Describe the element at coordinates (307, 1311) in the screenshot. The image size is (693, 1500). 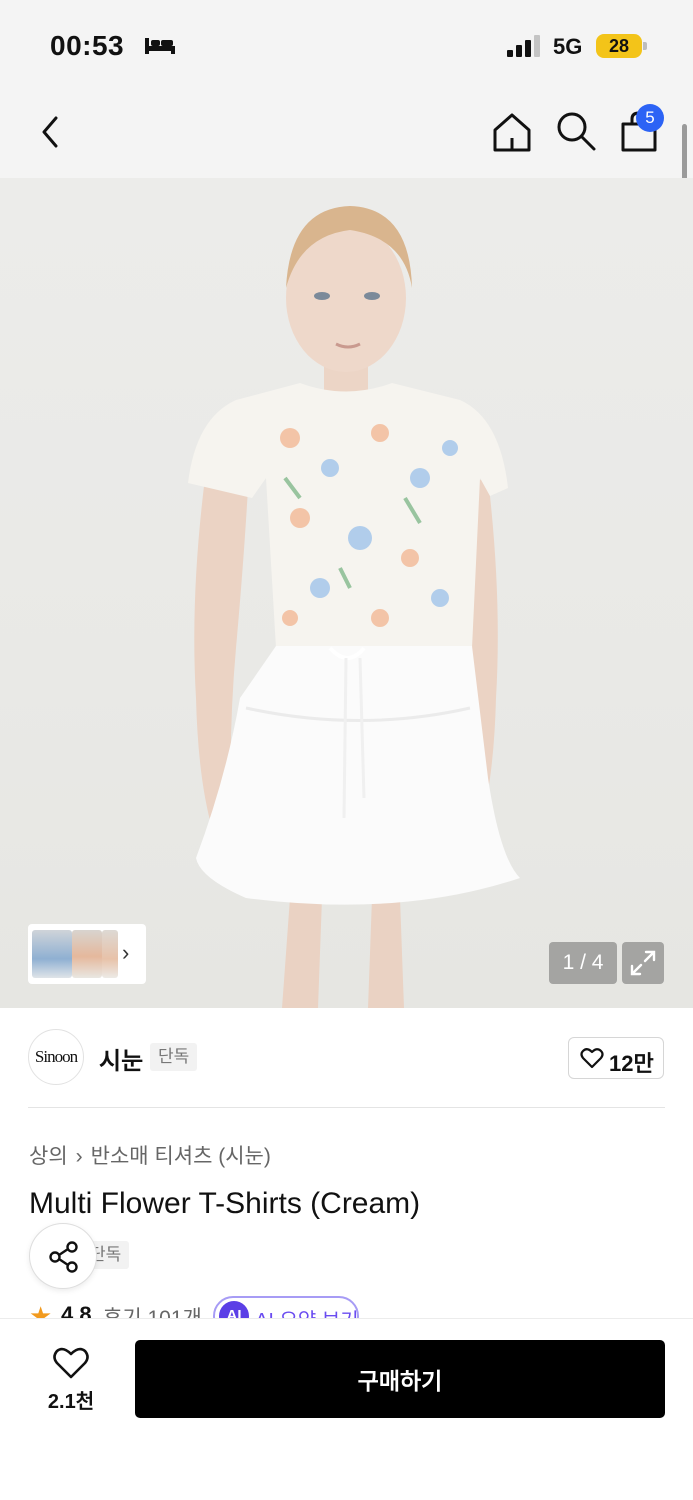
I see `ai-summary-label: AI 요약 보기` at that location.